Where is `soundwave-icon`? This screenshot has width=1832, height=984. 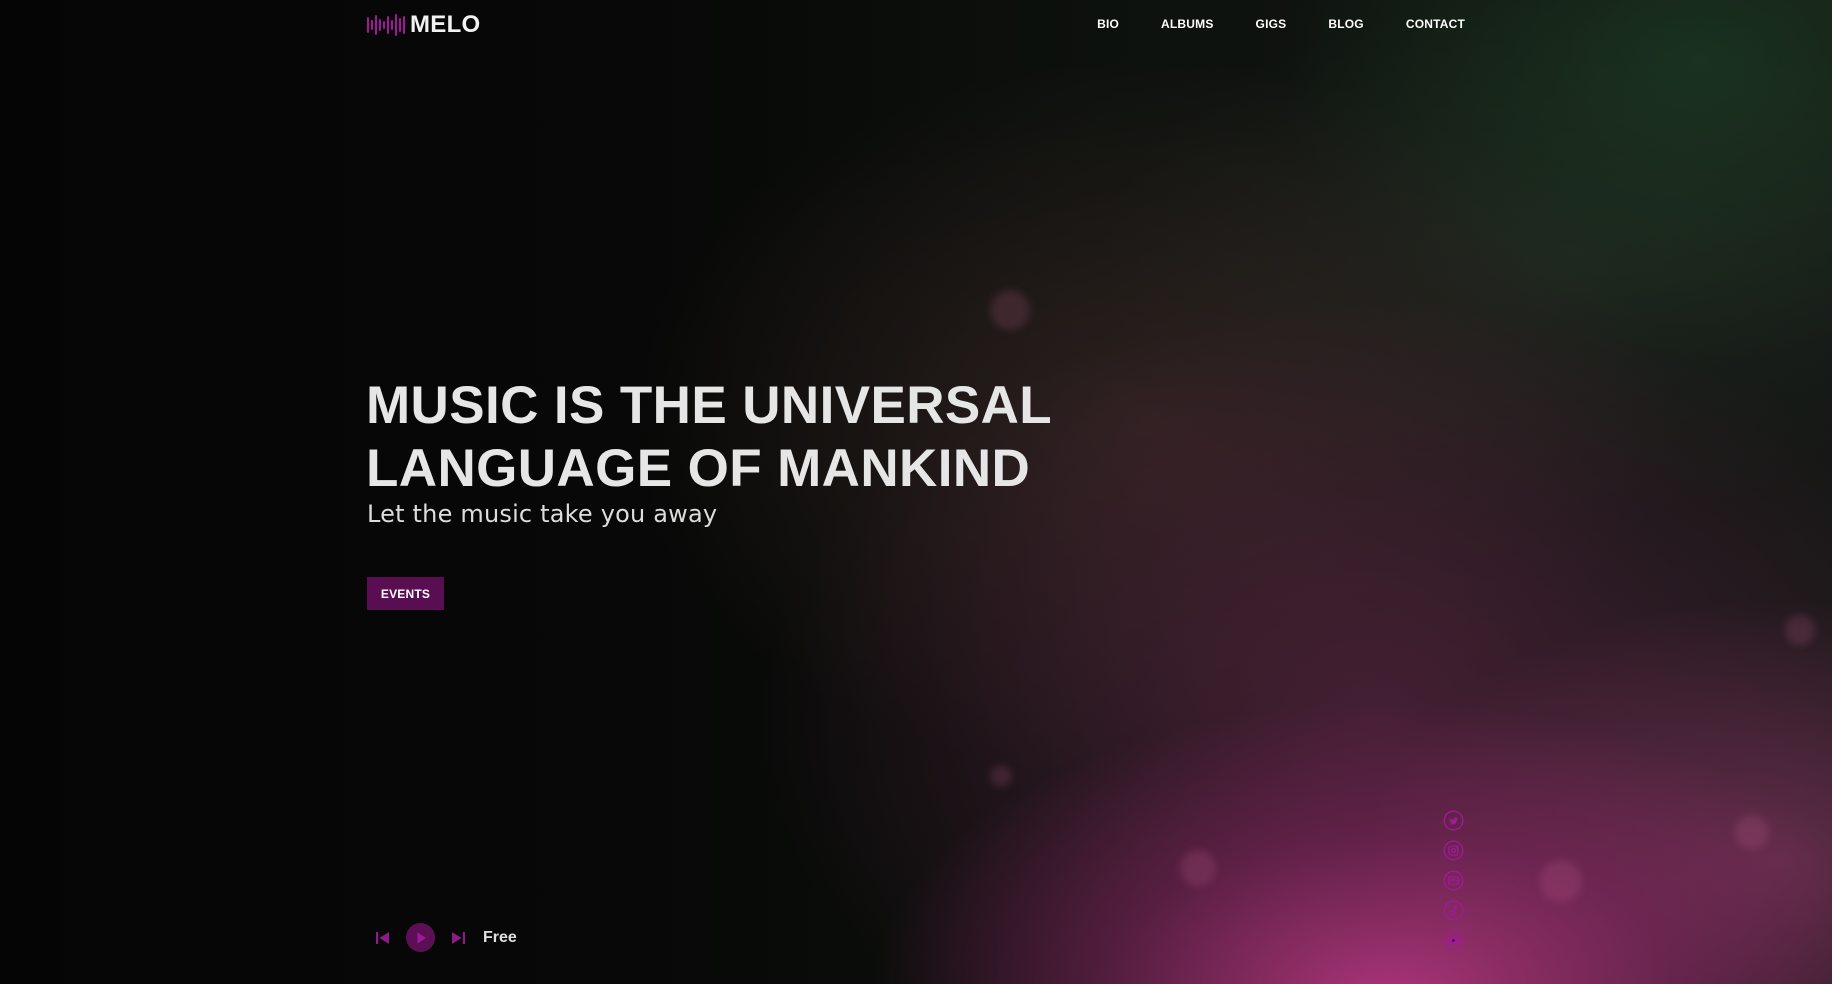
soundwave-icon is located at coordinates (386, 25).